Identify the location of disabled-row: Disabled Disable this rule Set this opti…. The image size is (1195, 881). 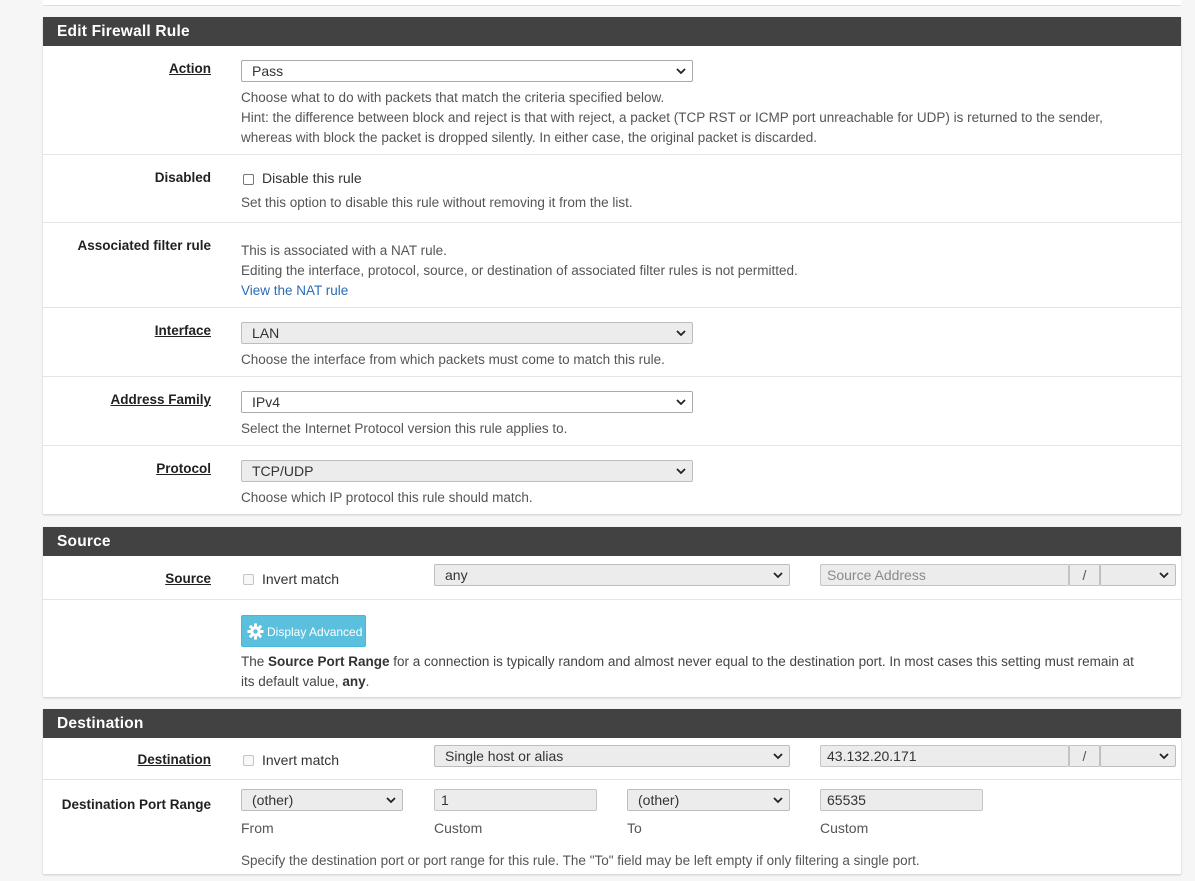
(612, 189).